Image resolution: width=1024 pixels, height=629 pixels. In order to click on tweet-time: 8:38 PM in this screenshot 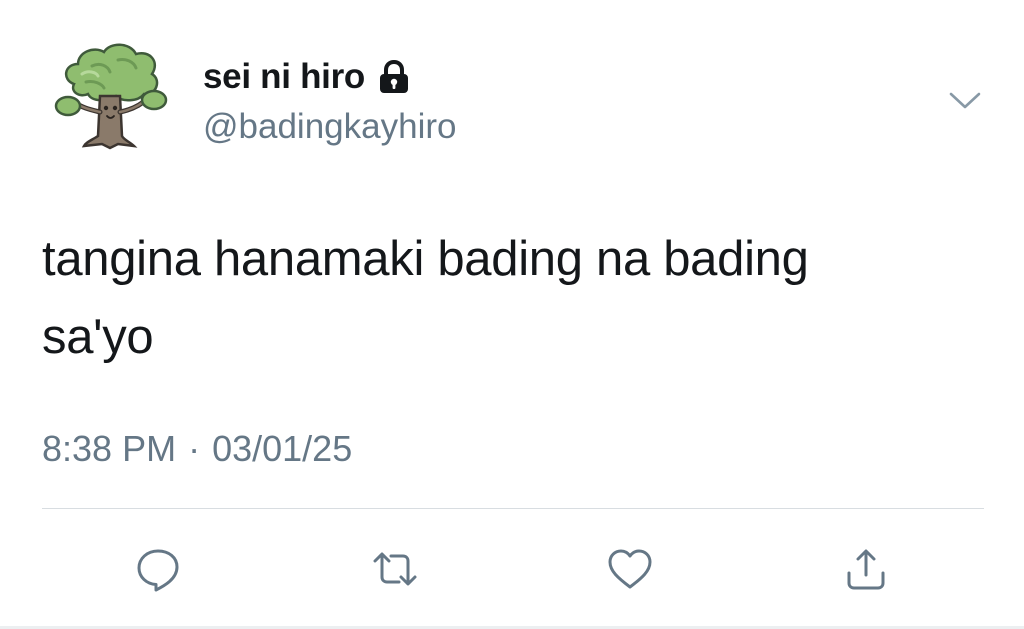, I will do `click(109, 448)`.